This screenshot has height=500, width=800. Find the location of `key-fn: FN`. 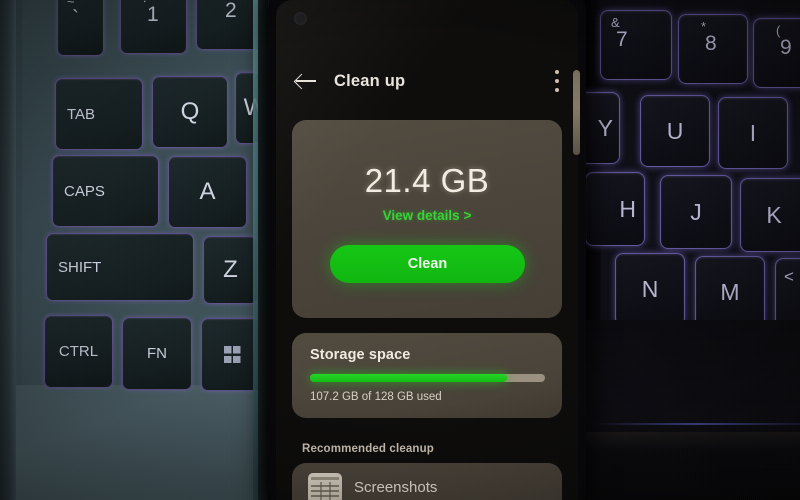

key-fn: FN is located at coordinates (157, 353).